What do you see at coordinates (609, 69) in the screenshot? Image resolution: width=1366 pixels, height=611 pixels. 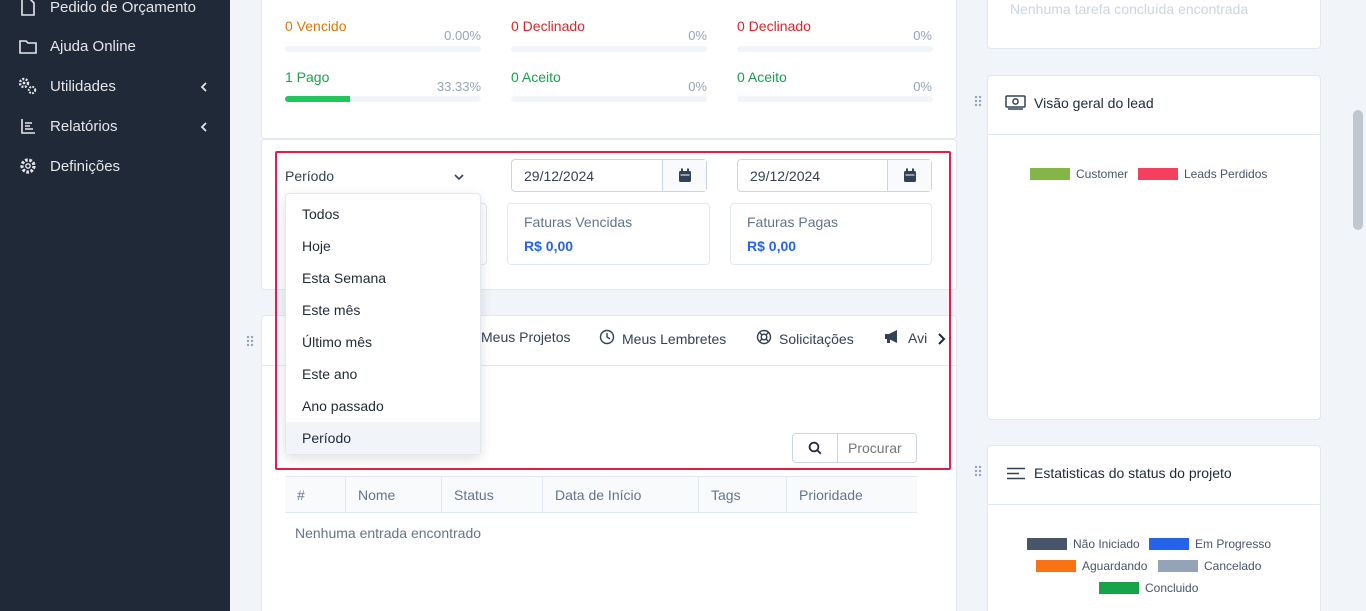 I see `invoice-stats-card` at bounding box center [609, 69].